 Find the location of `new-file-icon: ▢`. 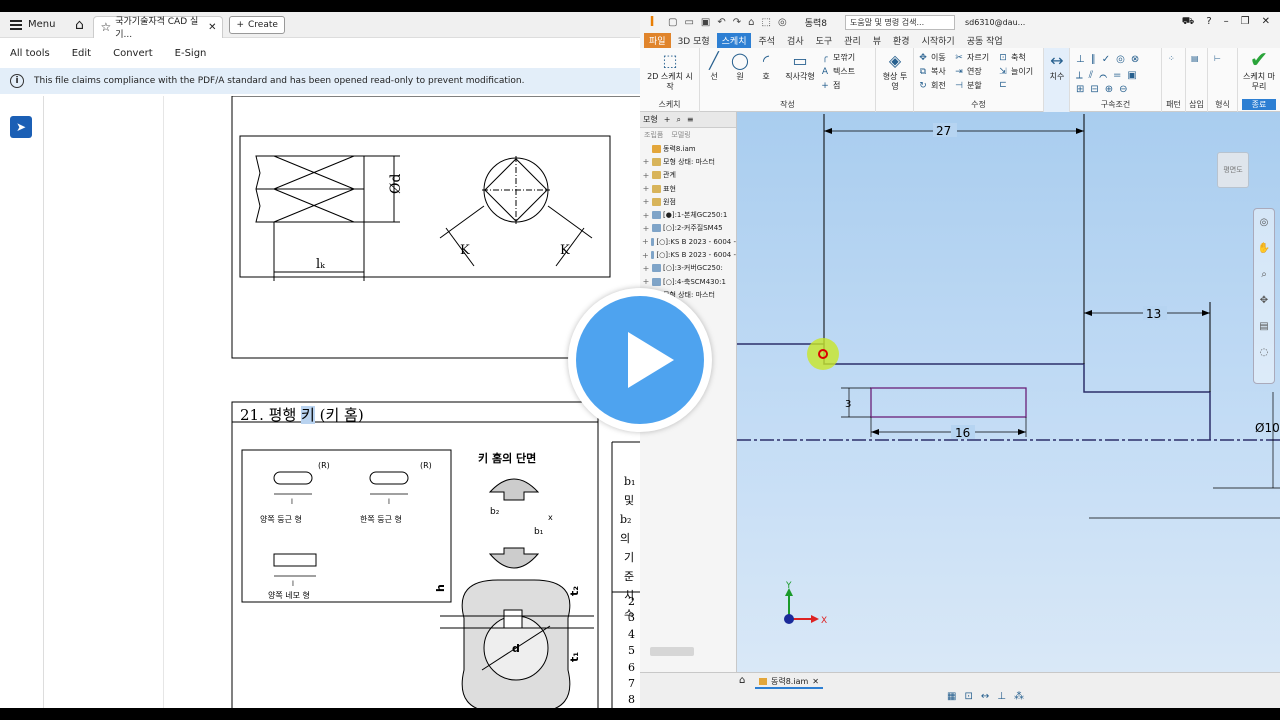

new-file-icon: ▢ is located at coordinates (672, 22).